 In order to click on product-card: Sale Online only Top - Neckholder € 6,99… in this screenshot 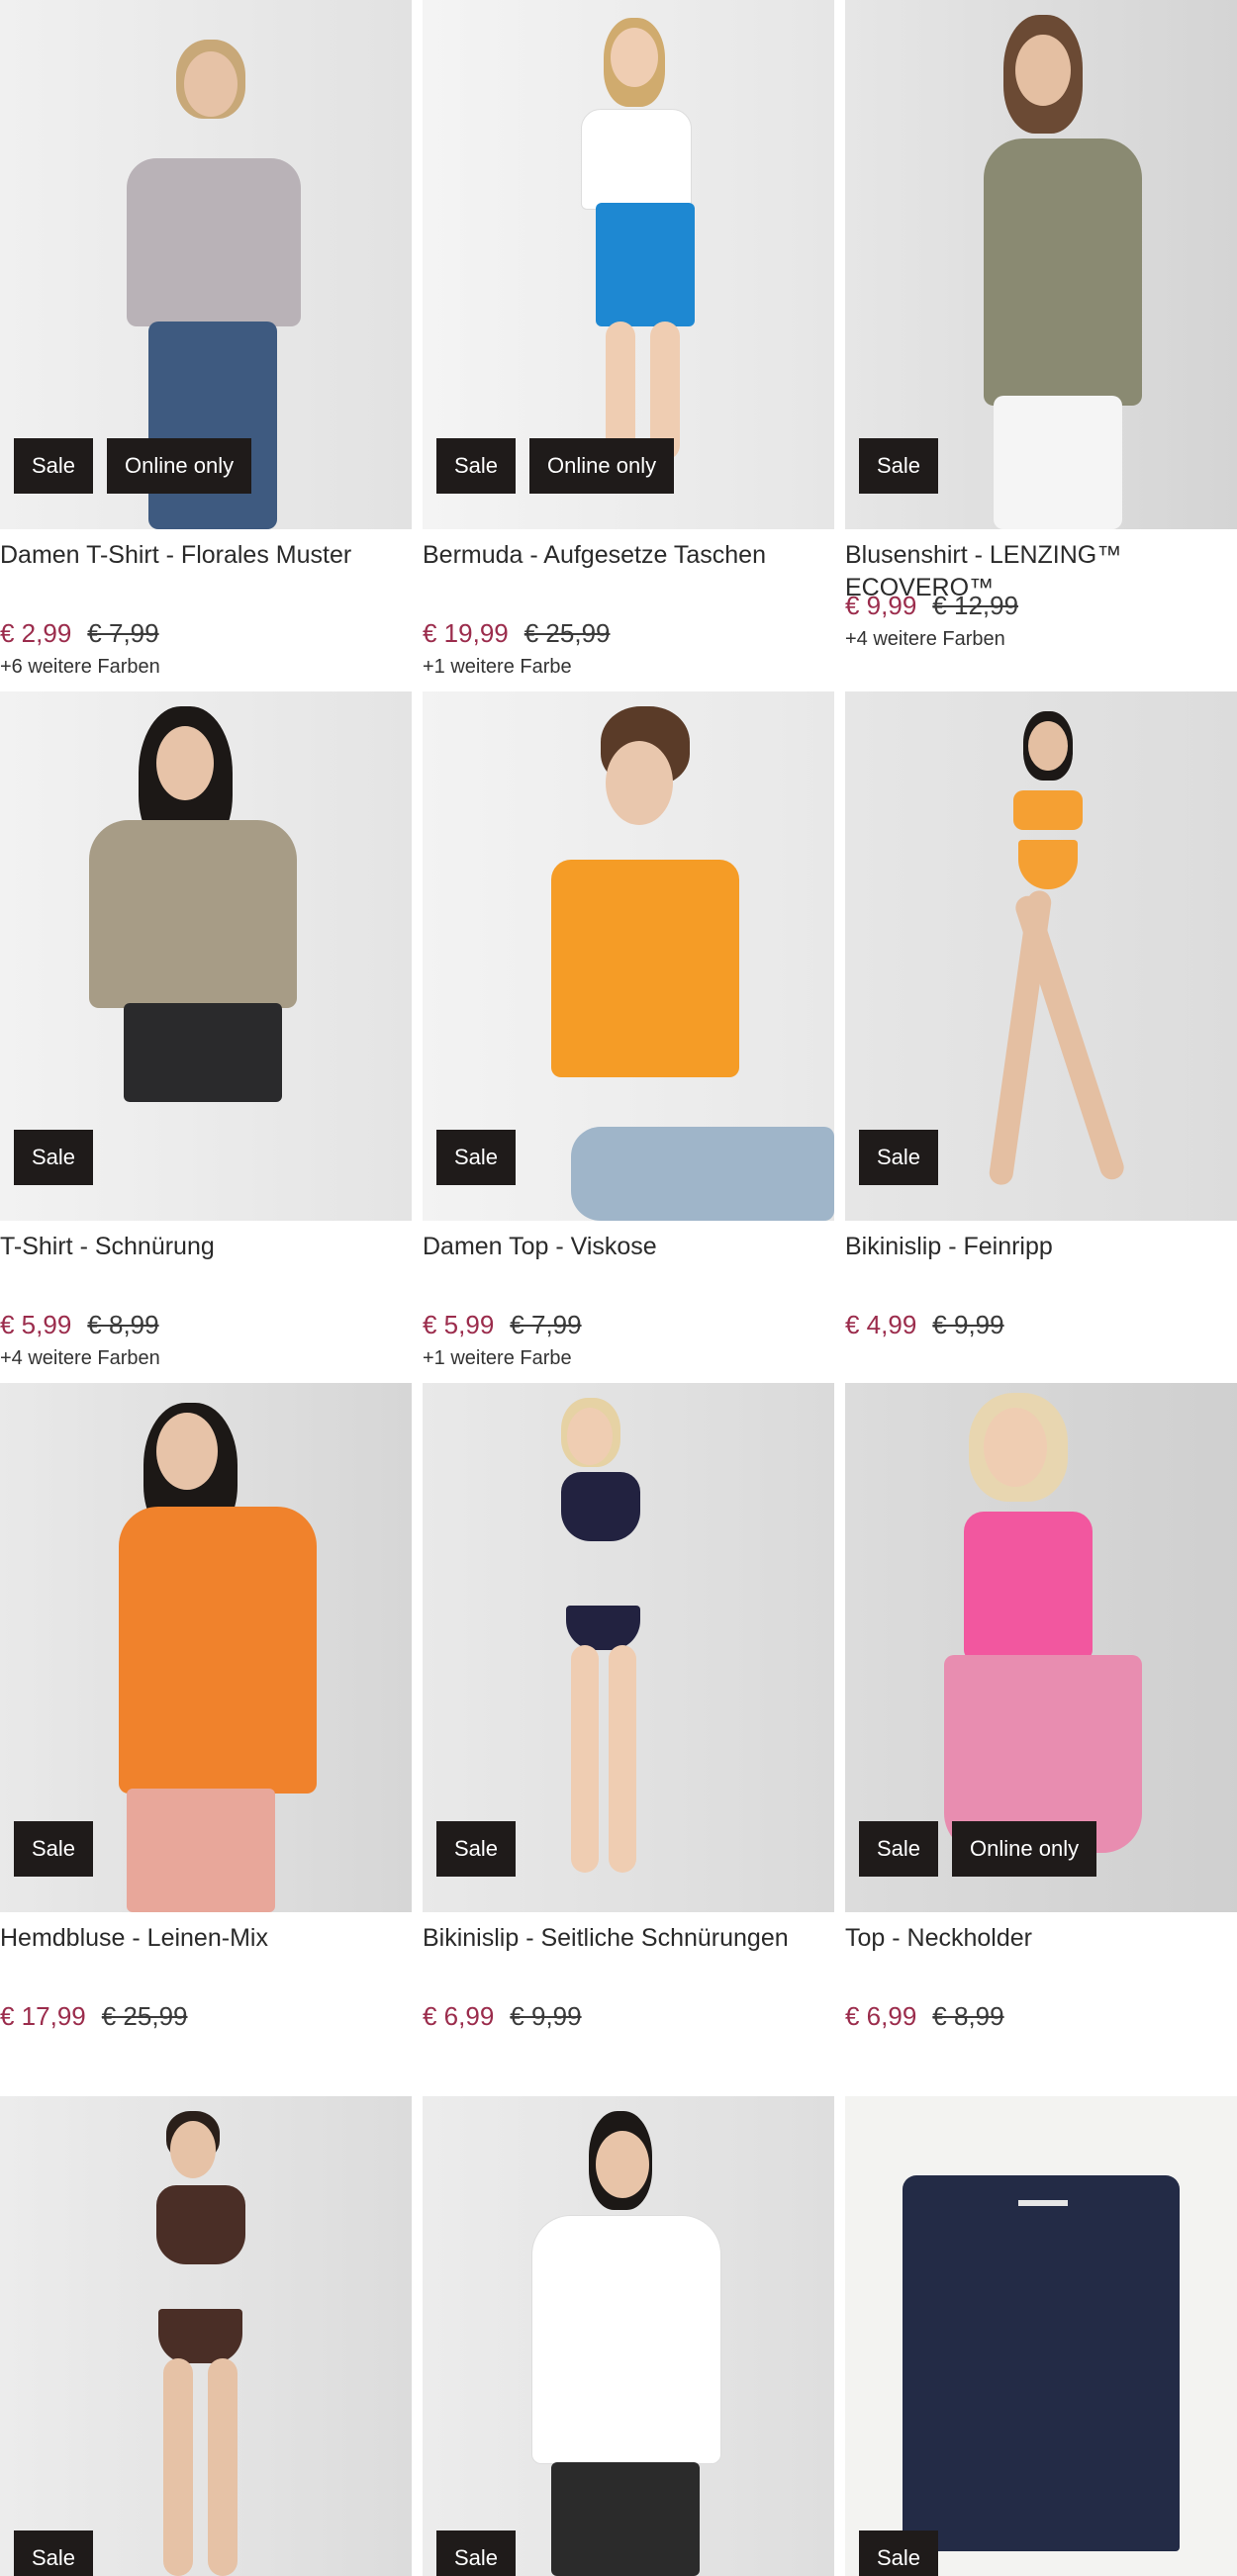, I will do `click(1041, 1729)`.